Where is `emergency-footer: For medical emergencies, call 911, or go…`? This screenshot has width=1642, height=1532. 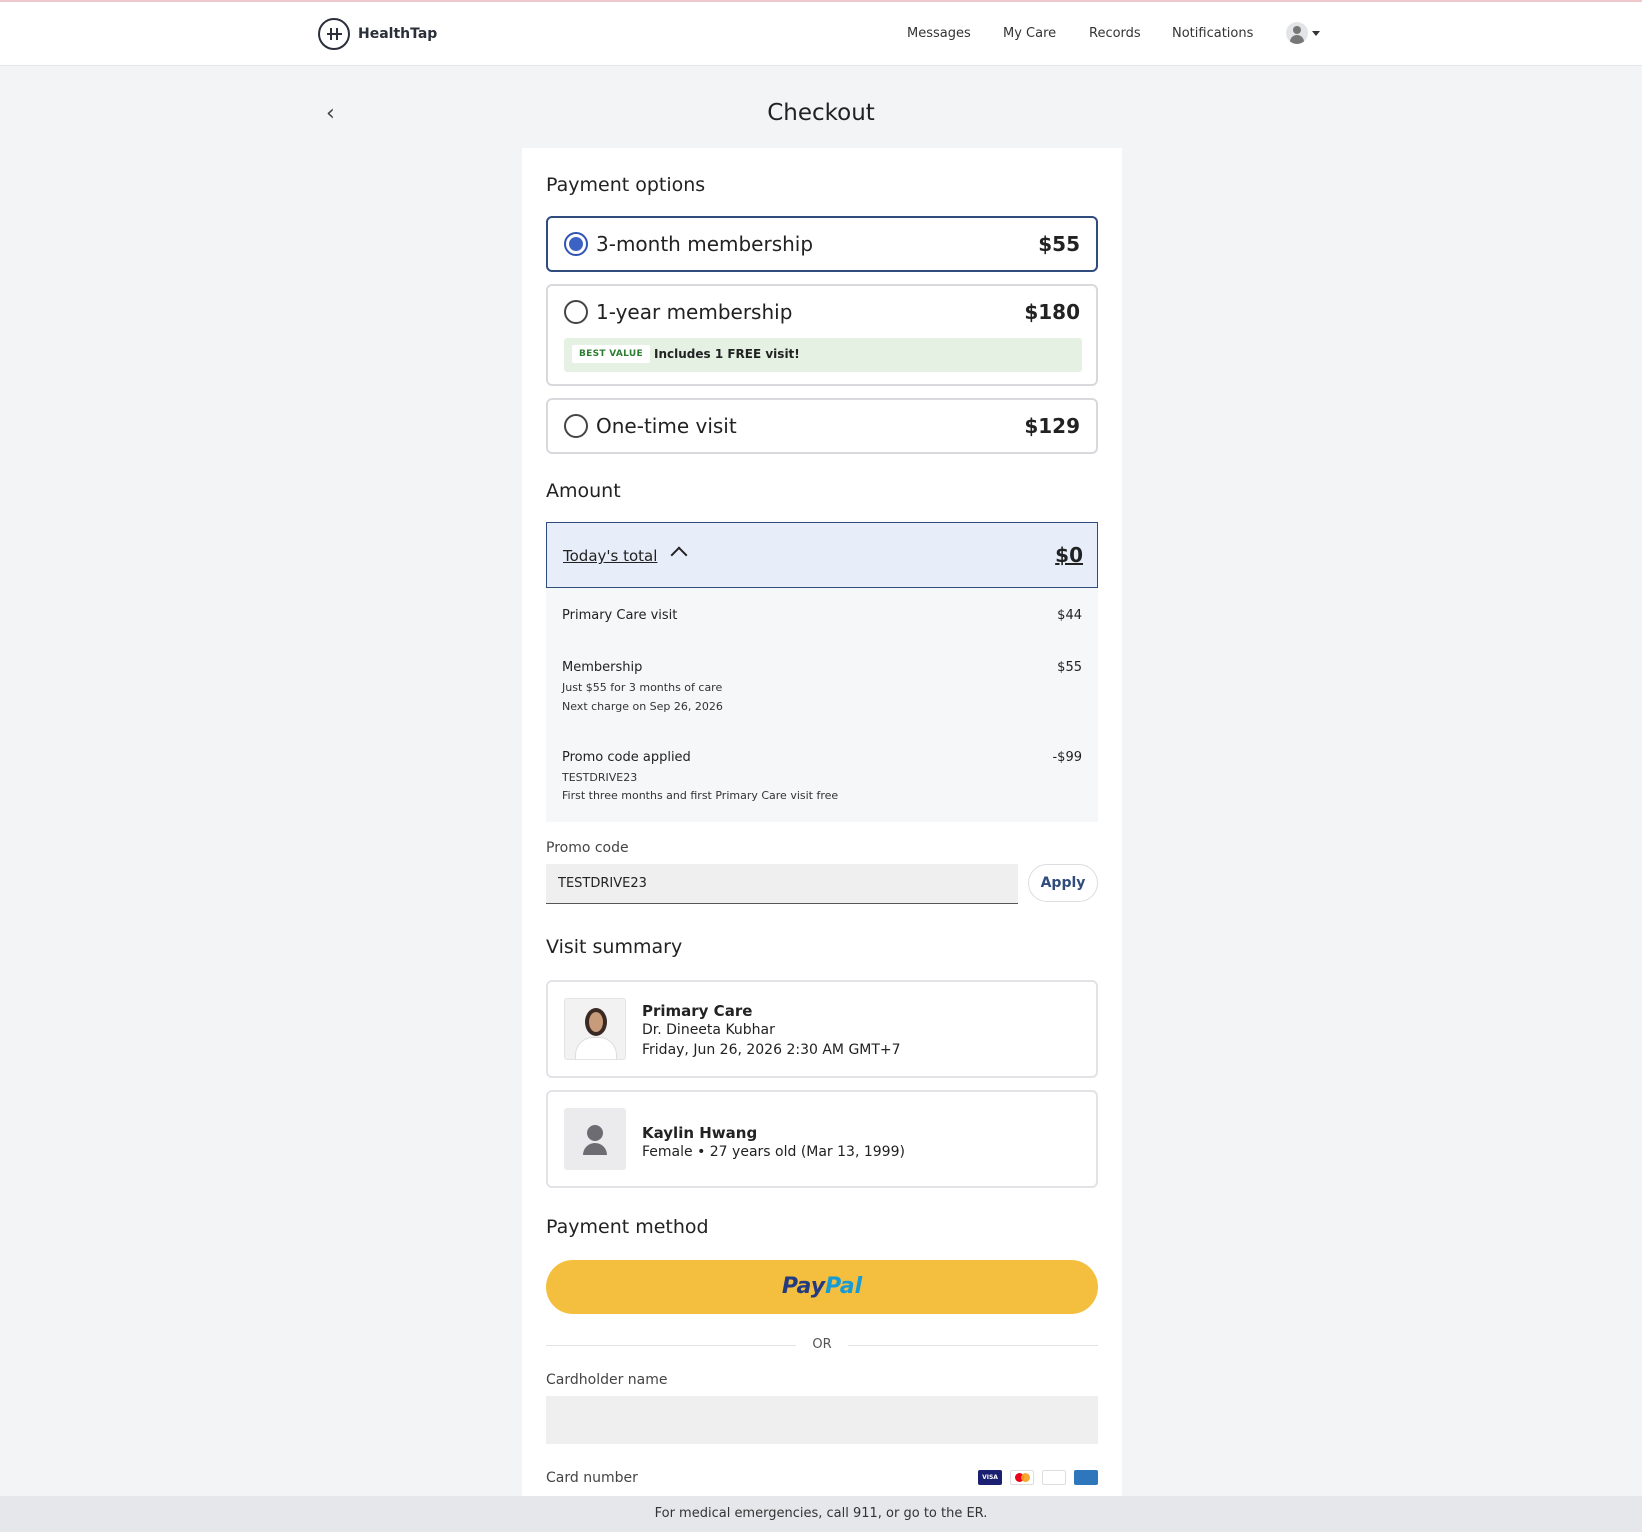
emergency-footer: For medical emergencies, call 911, or go… is located at coordinates (821, 1514).